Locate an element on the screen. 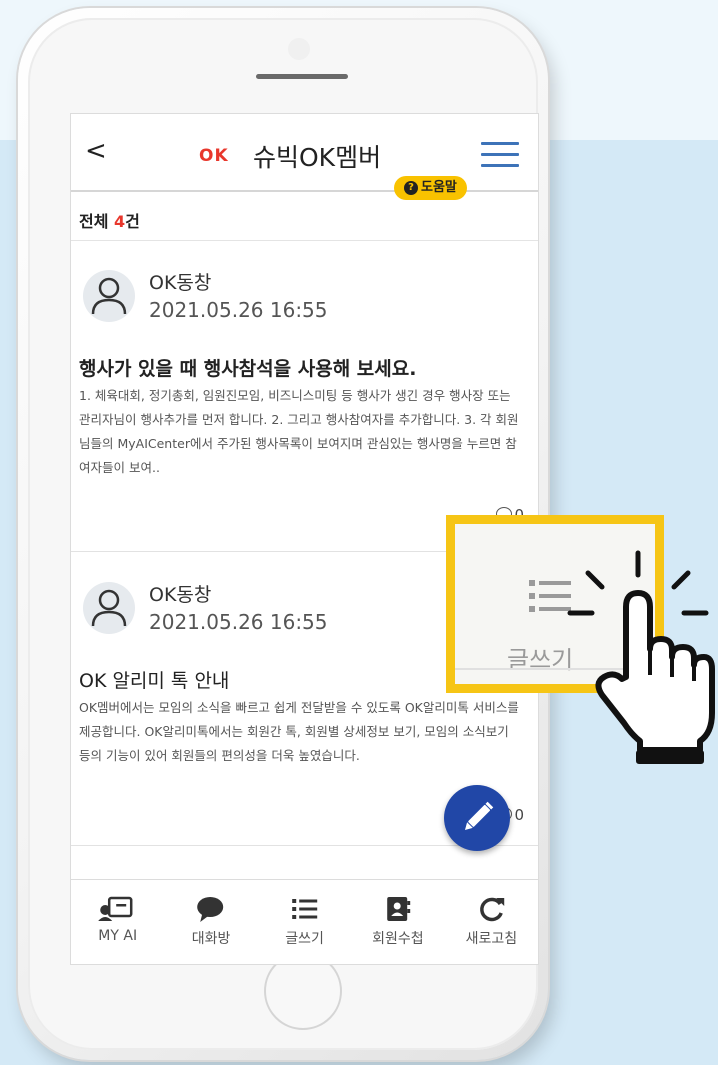 The width and height of the screenshot is (718, 1065). app-bar: < OK 슈빅OK멤버 is located at coordinates (304, 153).